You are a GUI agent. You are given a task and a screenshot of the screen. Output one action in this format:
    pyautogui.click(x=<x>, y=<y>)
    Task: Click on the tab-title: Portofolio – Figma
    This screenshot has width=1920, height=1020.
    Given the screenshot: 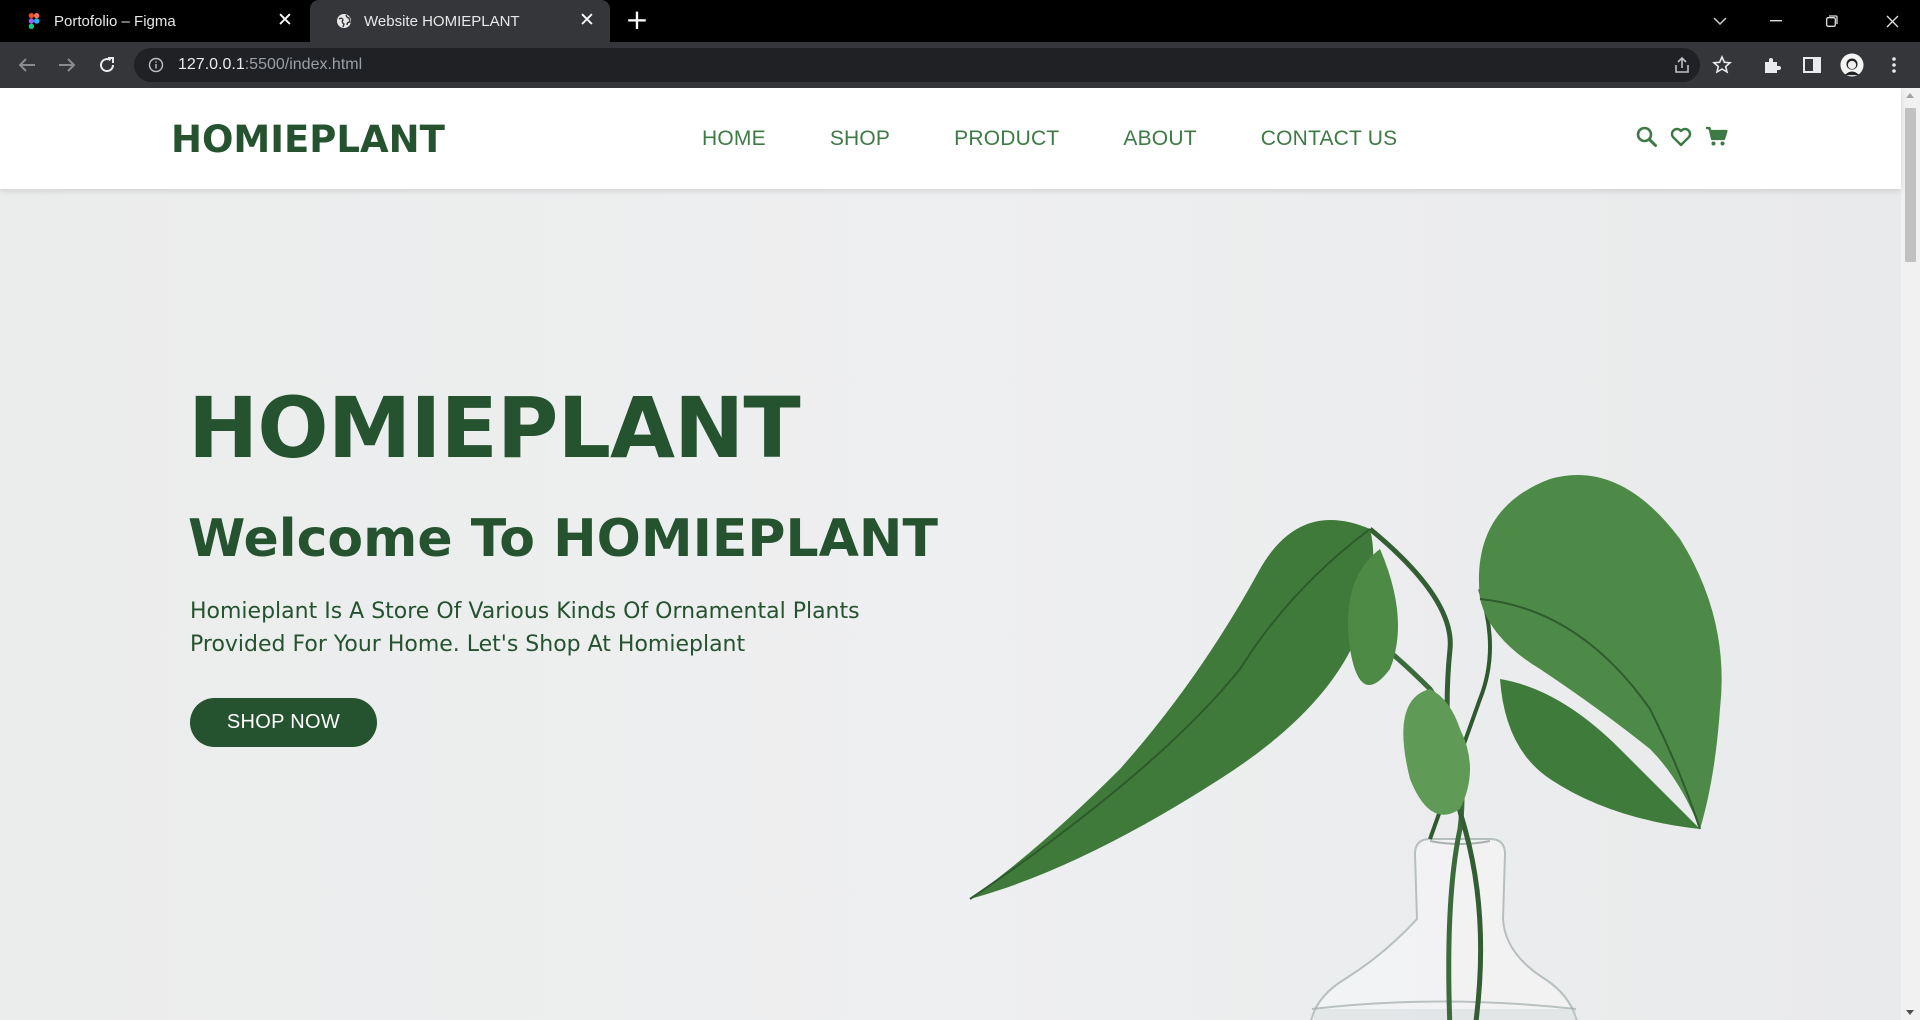 What is the action you would take?
    pyautogui.click(x=115, y=21)
    